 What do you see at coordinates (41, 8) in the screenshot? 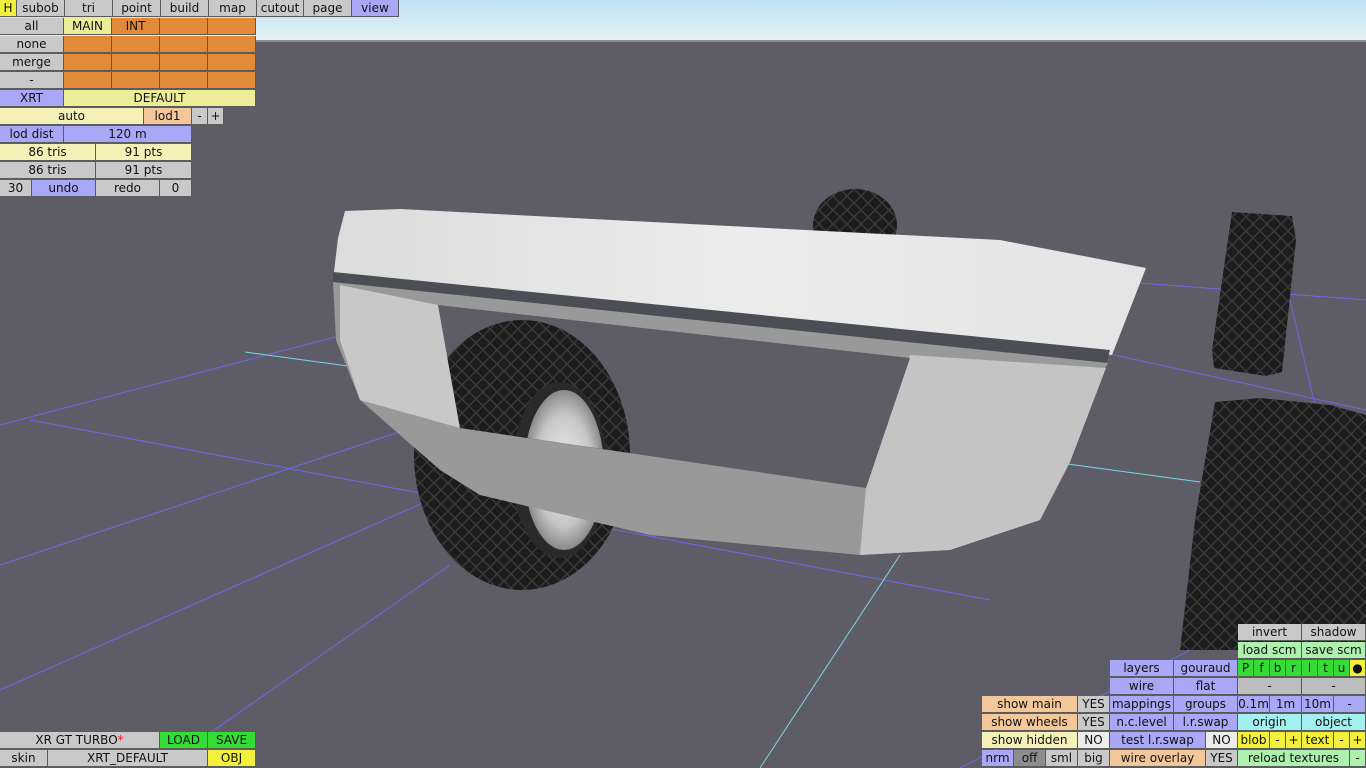
I see `menu-subob: subob` at bounding box center [41, 8].